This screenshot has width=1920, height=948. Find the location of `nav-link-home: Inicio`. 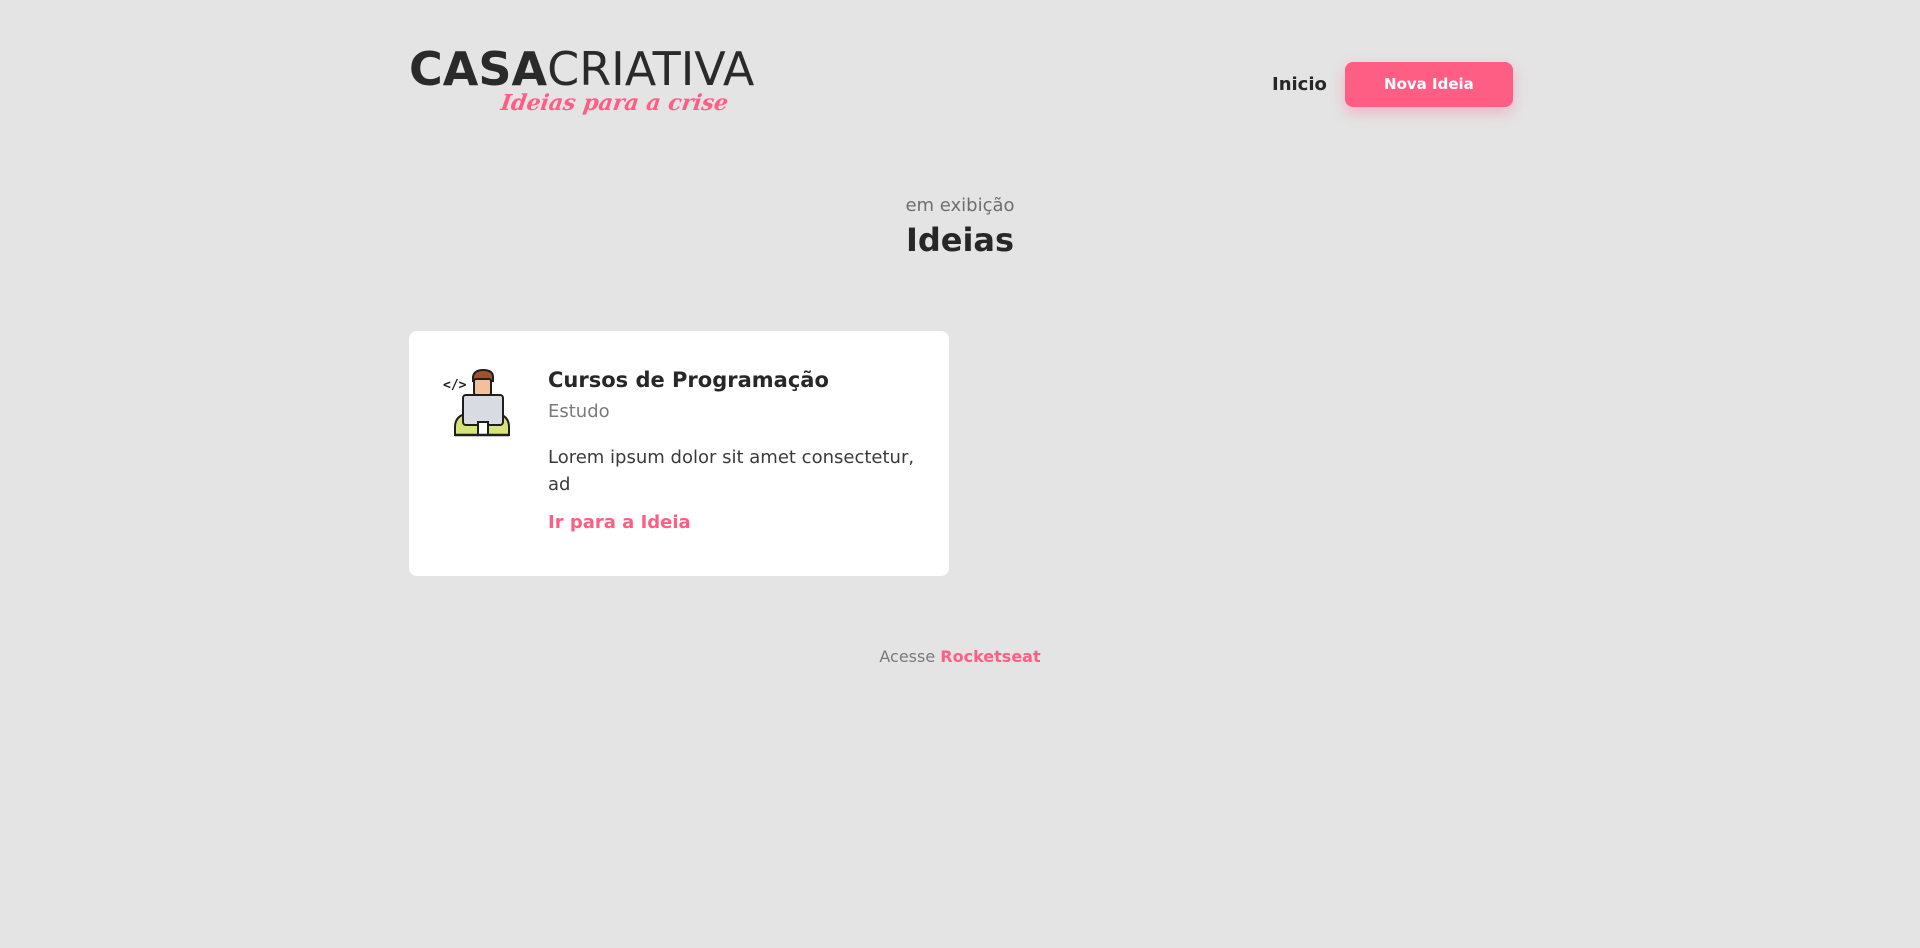

nav-link-home: Inicio is located at coordinates (1299, 84).